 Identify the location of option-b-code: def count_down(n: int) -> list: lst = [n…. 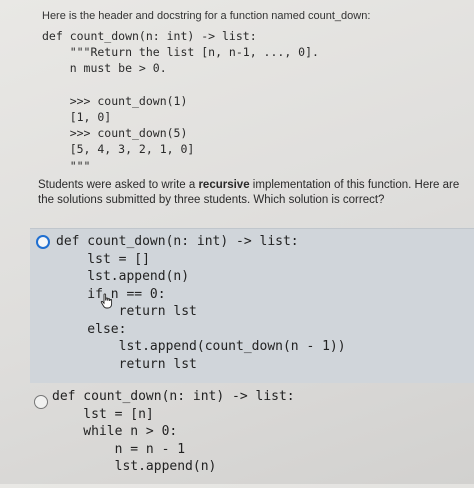
(173, 431).